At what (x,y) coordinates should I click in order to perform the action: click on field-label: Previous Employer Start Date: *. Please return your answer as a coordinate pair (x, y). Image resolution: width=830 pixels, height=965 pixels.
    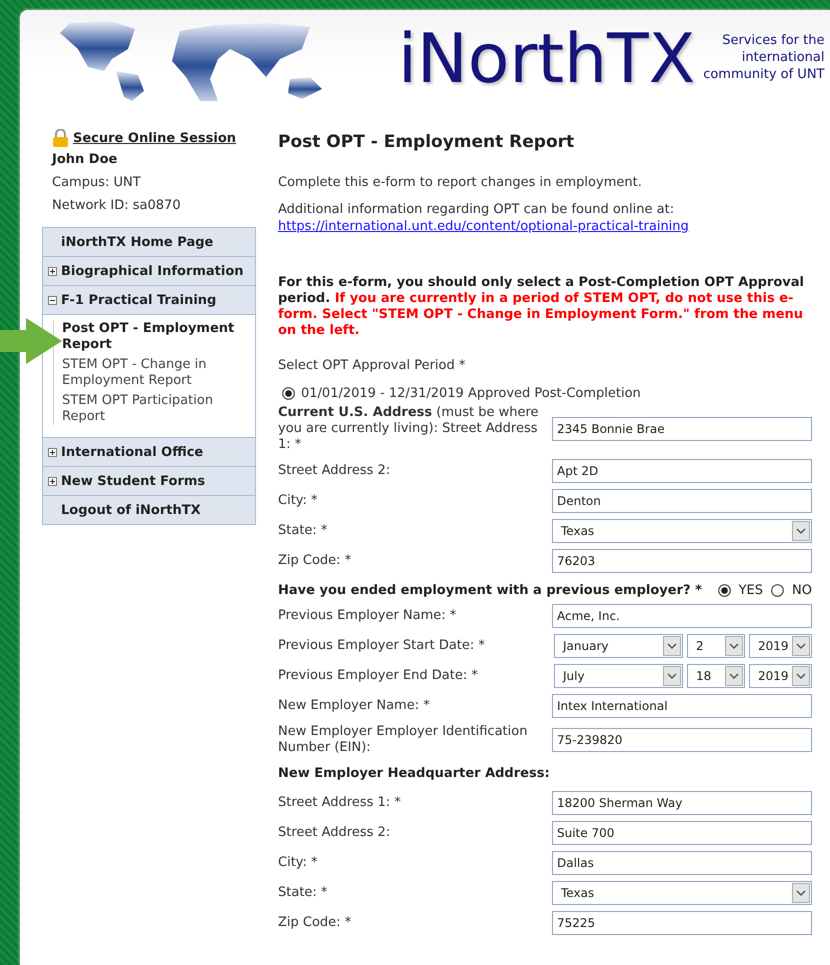
    Looking at the image, I should click on (382, 646).